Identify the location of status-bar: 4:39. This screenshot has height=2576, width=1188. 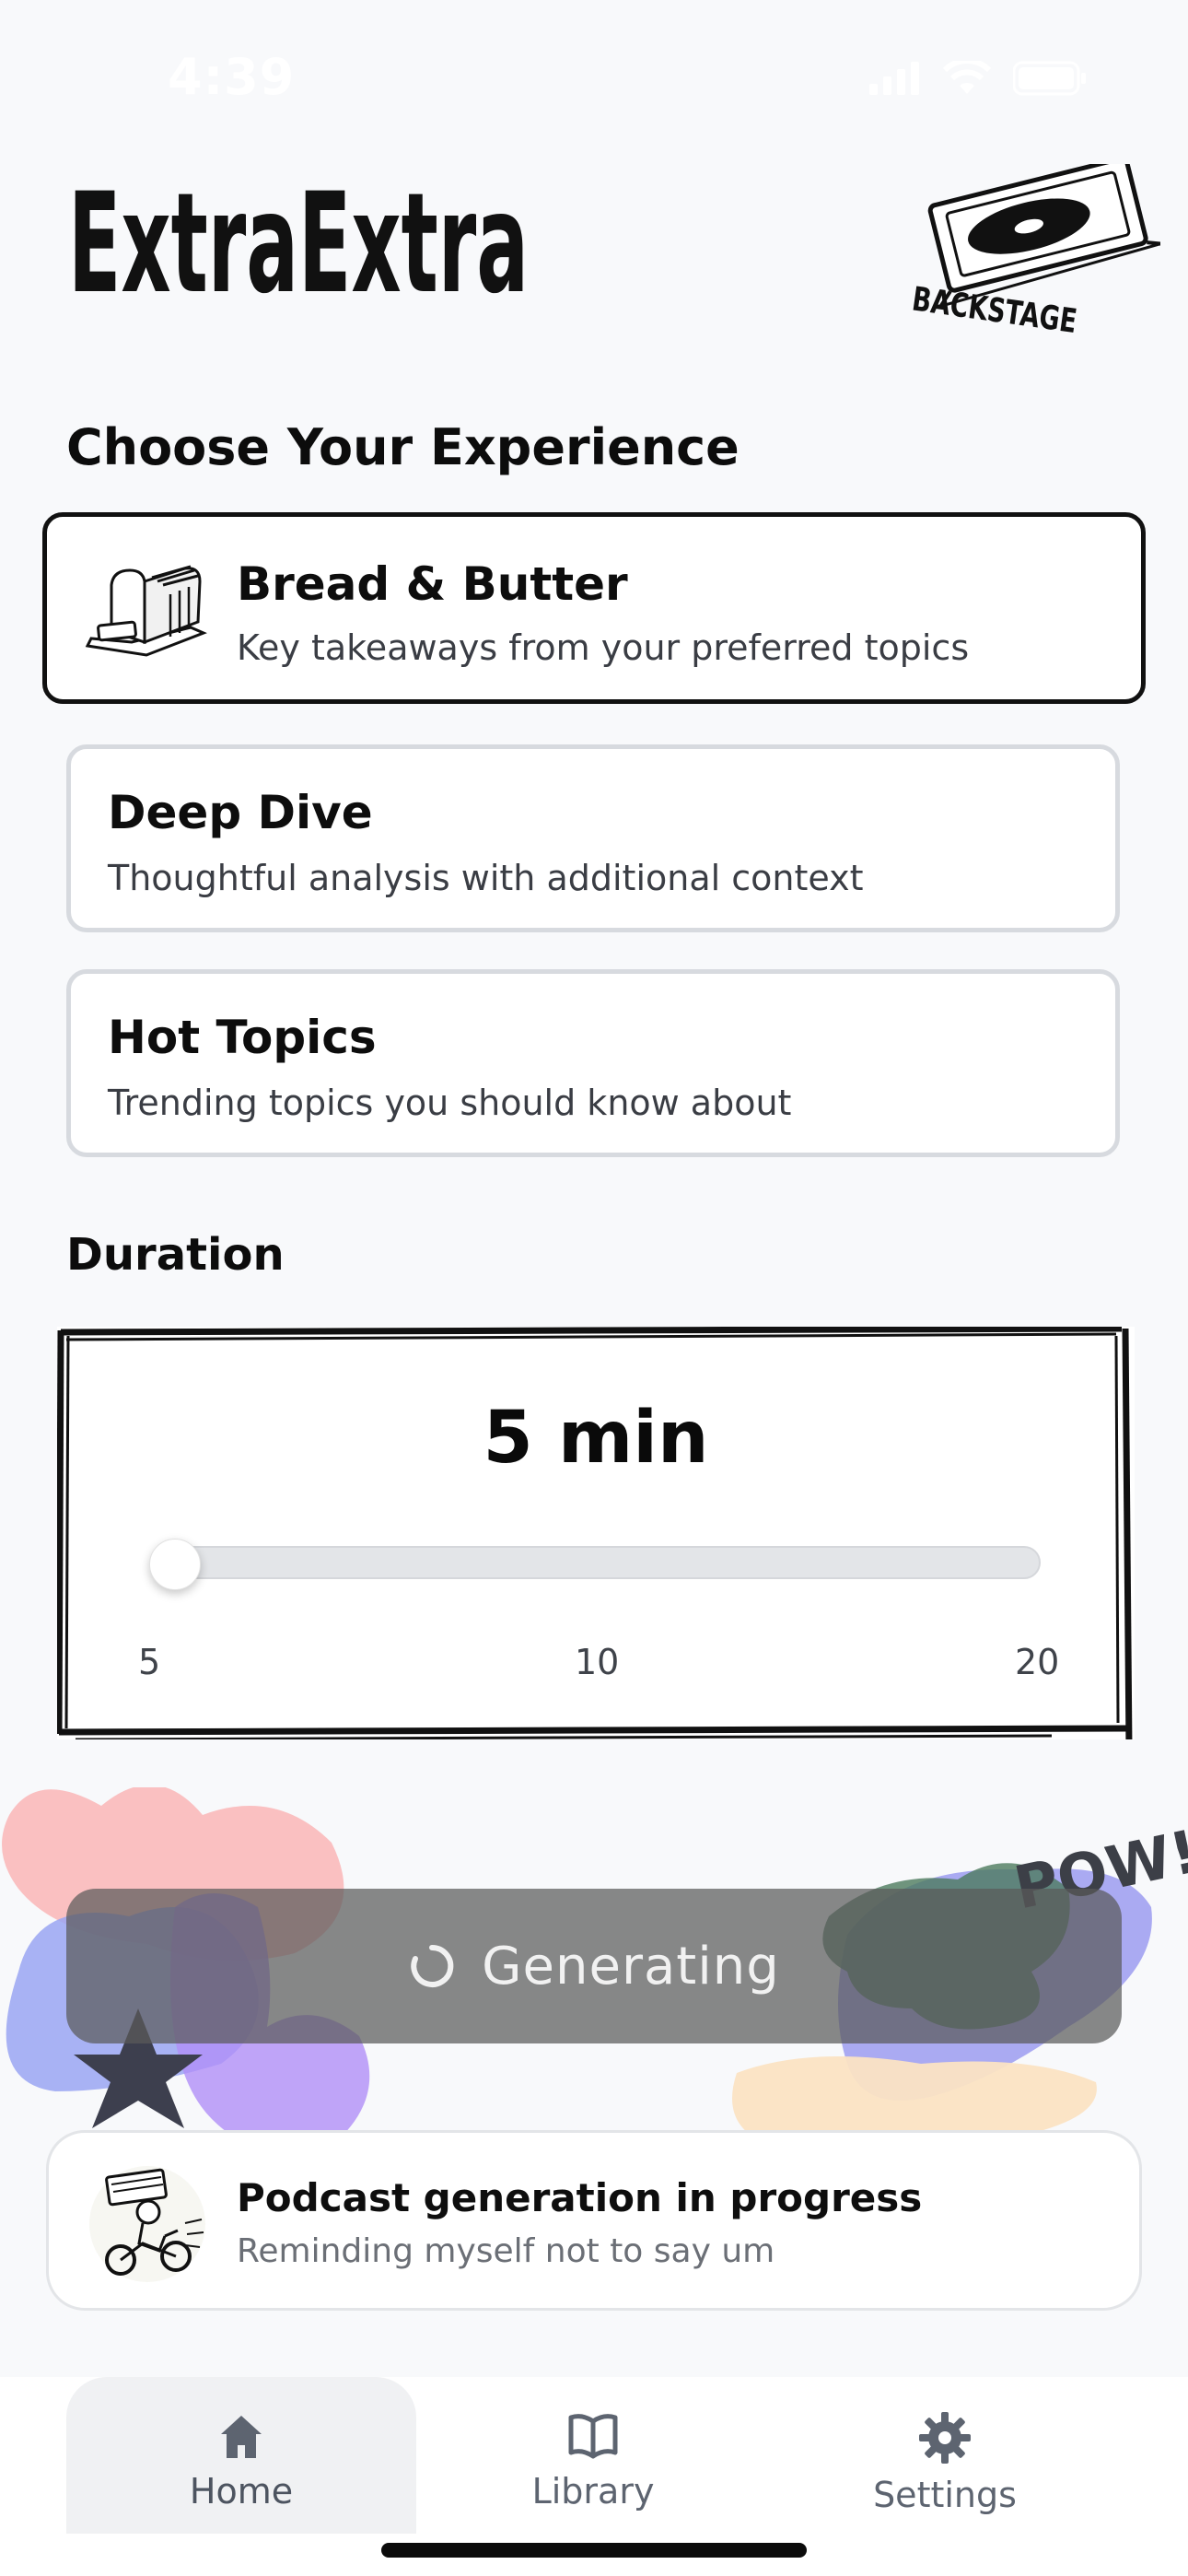
(594, 69).